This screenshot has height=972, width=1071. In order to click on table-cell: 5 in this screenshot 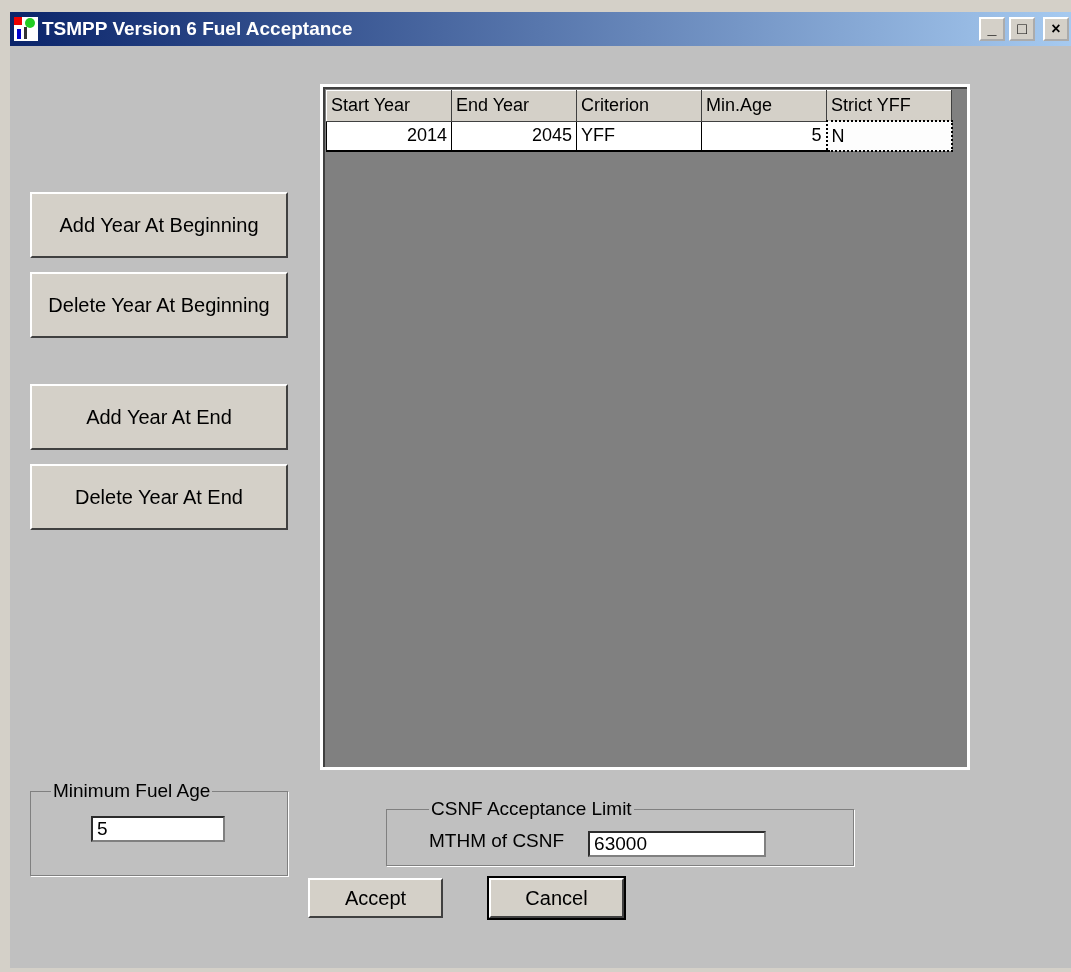, I will do `click(764, 136)`.